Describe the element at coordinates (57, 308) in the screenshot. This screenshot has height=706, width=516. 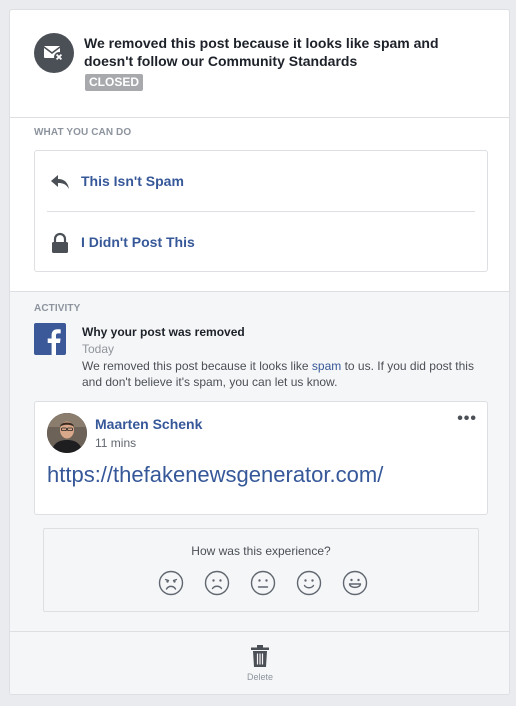
I see `section-label-activity: ACTIVITY` at that location.